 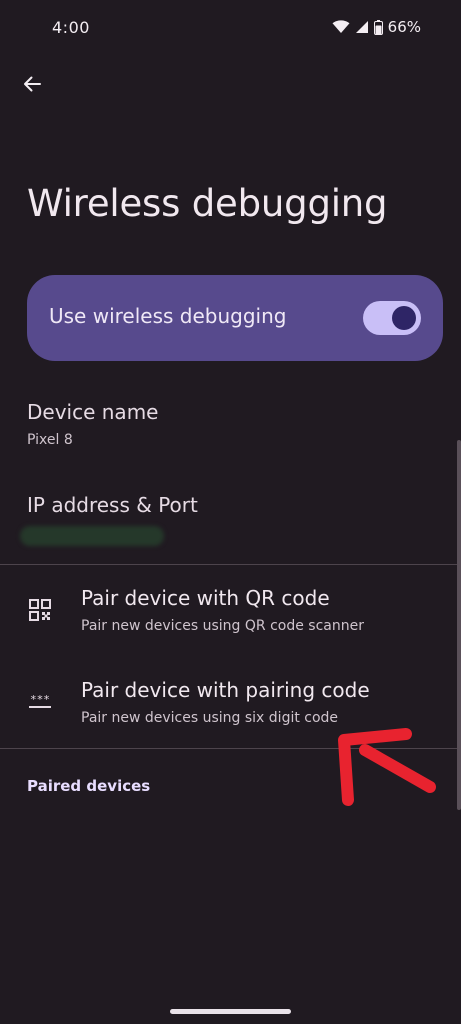 I want to click on gesture-nav-handle, so click(x=230, y=1011).